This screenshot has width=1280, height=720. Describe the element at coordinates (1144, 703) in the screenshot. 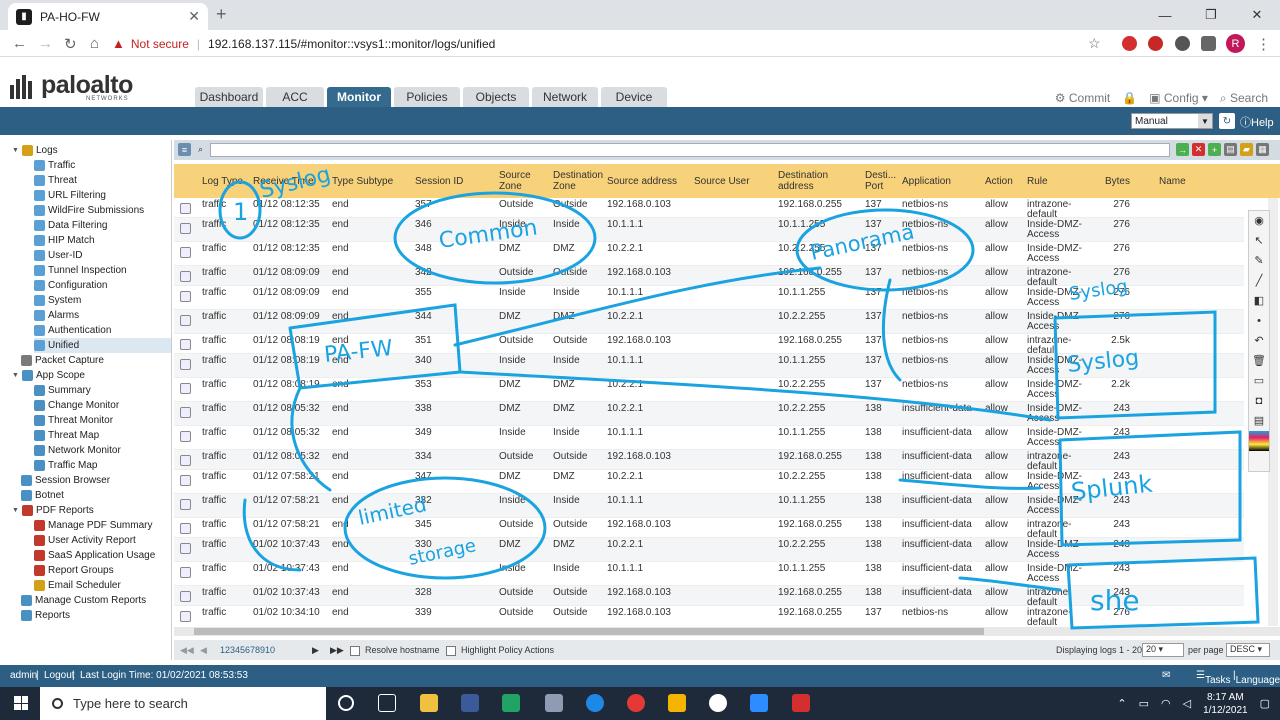

I see `tray-network-icon: ▭` at that location.